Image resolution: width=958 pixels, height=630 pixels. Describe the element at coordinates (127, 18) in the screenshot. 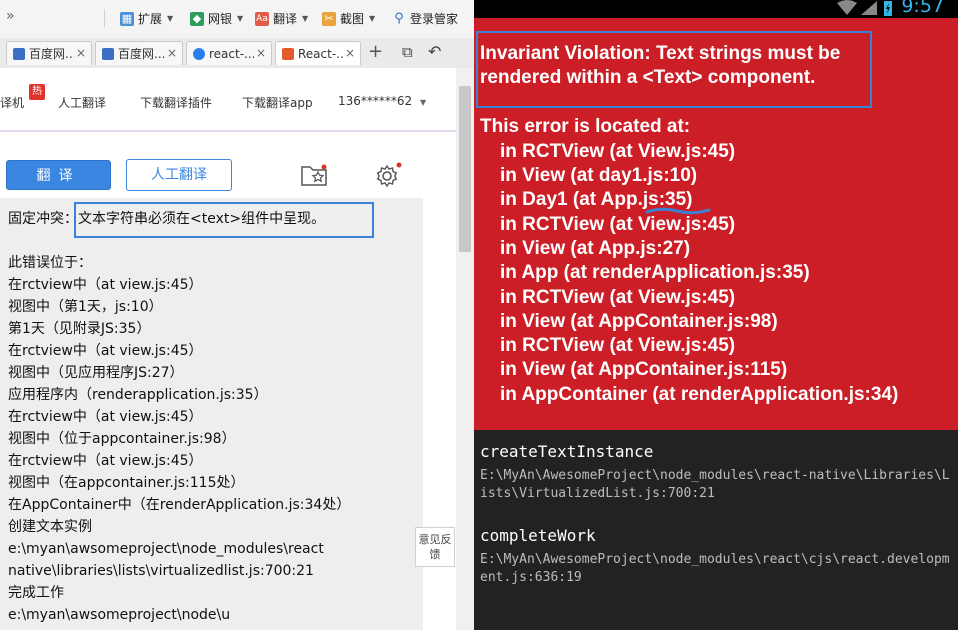

I see `grid-icon: ▦` at that location.